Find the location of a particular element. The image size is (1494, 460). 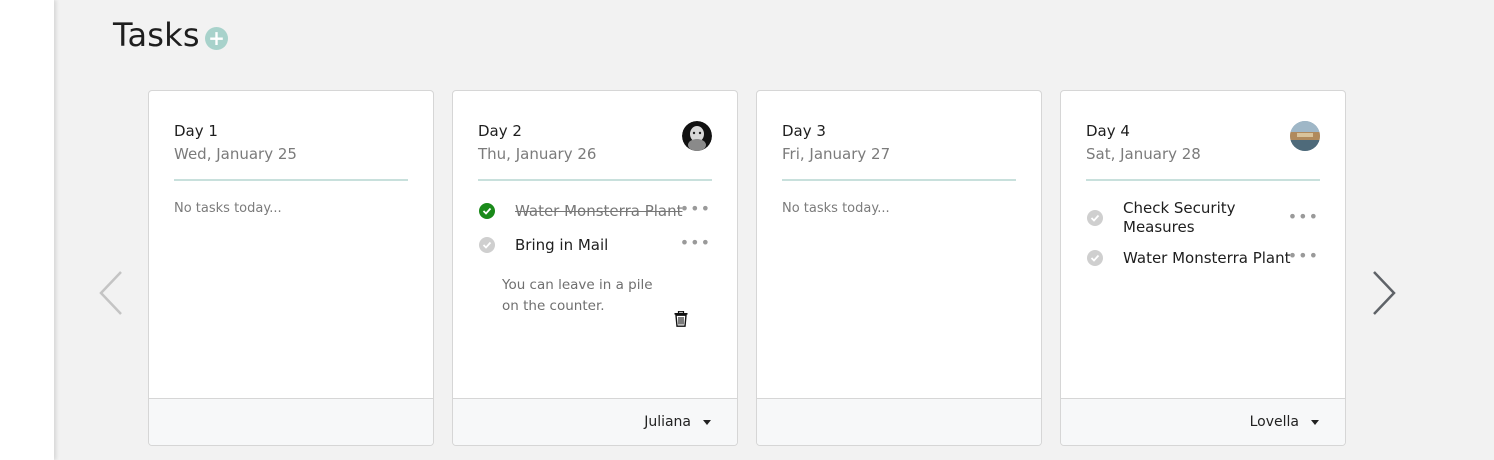

plus-icon: + is located at coordinates (216, 38).